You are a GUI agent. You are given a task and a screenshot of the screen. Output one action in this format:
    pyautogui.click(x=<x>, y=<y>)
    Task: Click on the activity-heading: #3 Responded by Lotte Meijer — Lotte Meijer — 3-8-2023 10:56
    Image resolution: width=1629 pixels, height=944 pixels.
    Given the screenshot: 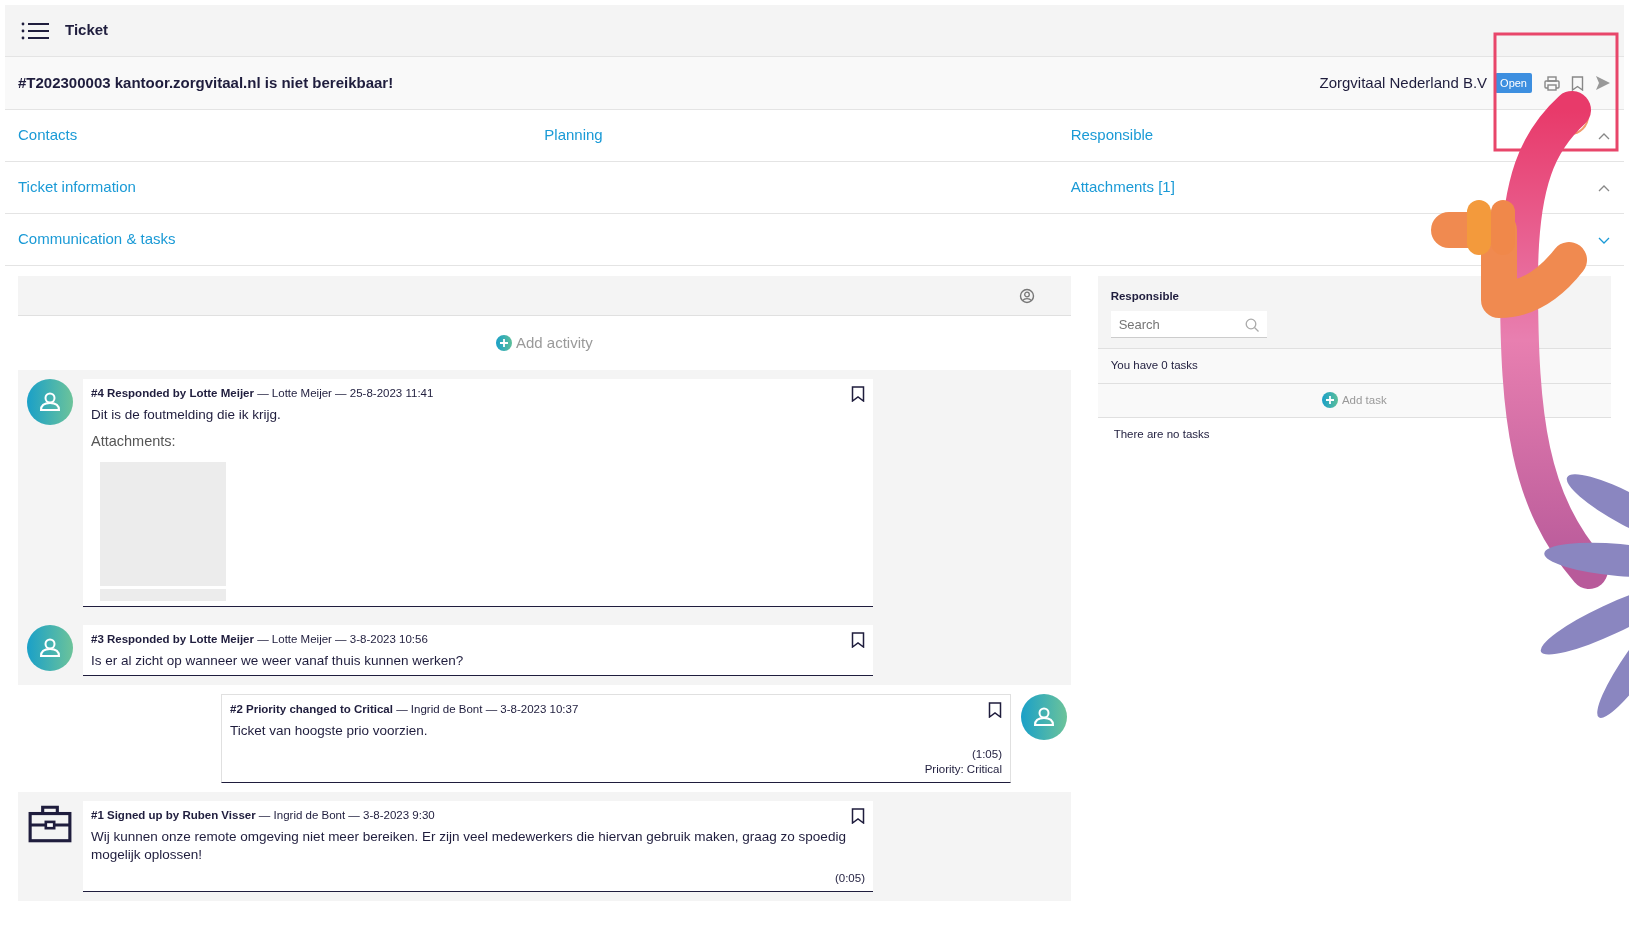 What is the action you would take?
    pyautogui.click(x=259, y=640)
    